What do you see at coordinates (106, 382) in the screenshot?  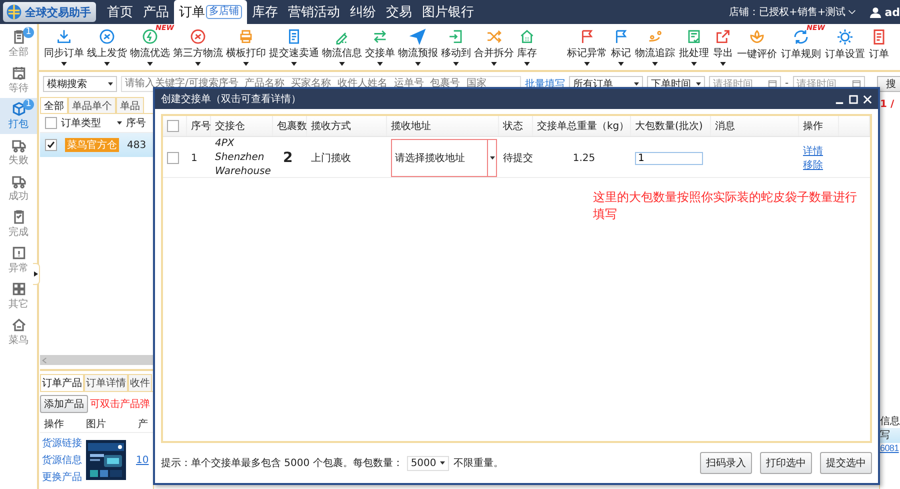 I see `detail-tab: 订单详情` at bounding box center [106, 382].